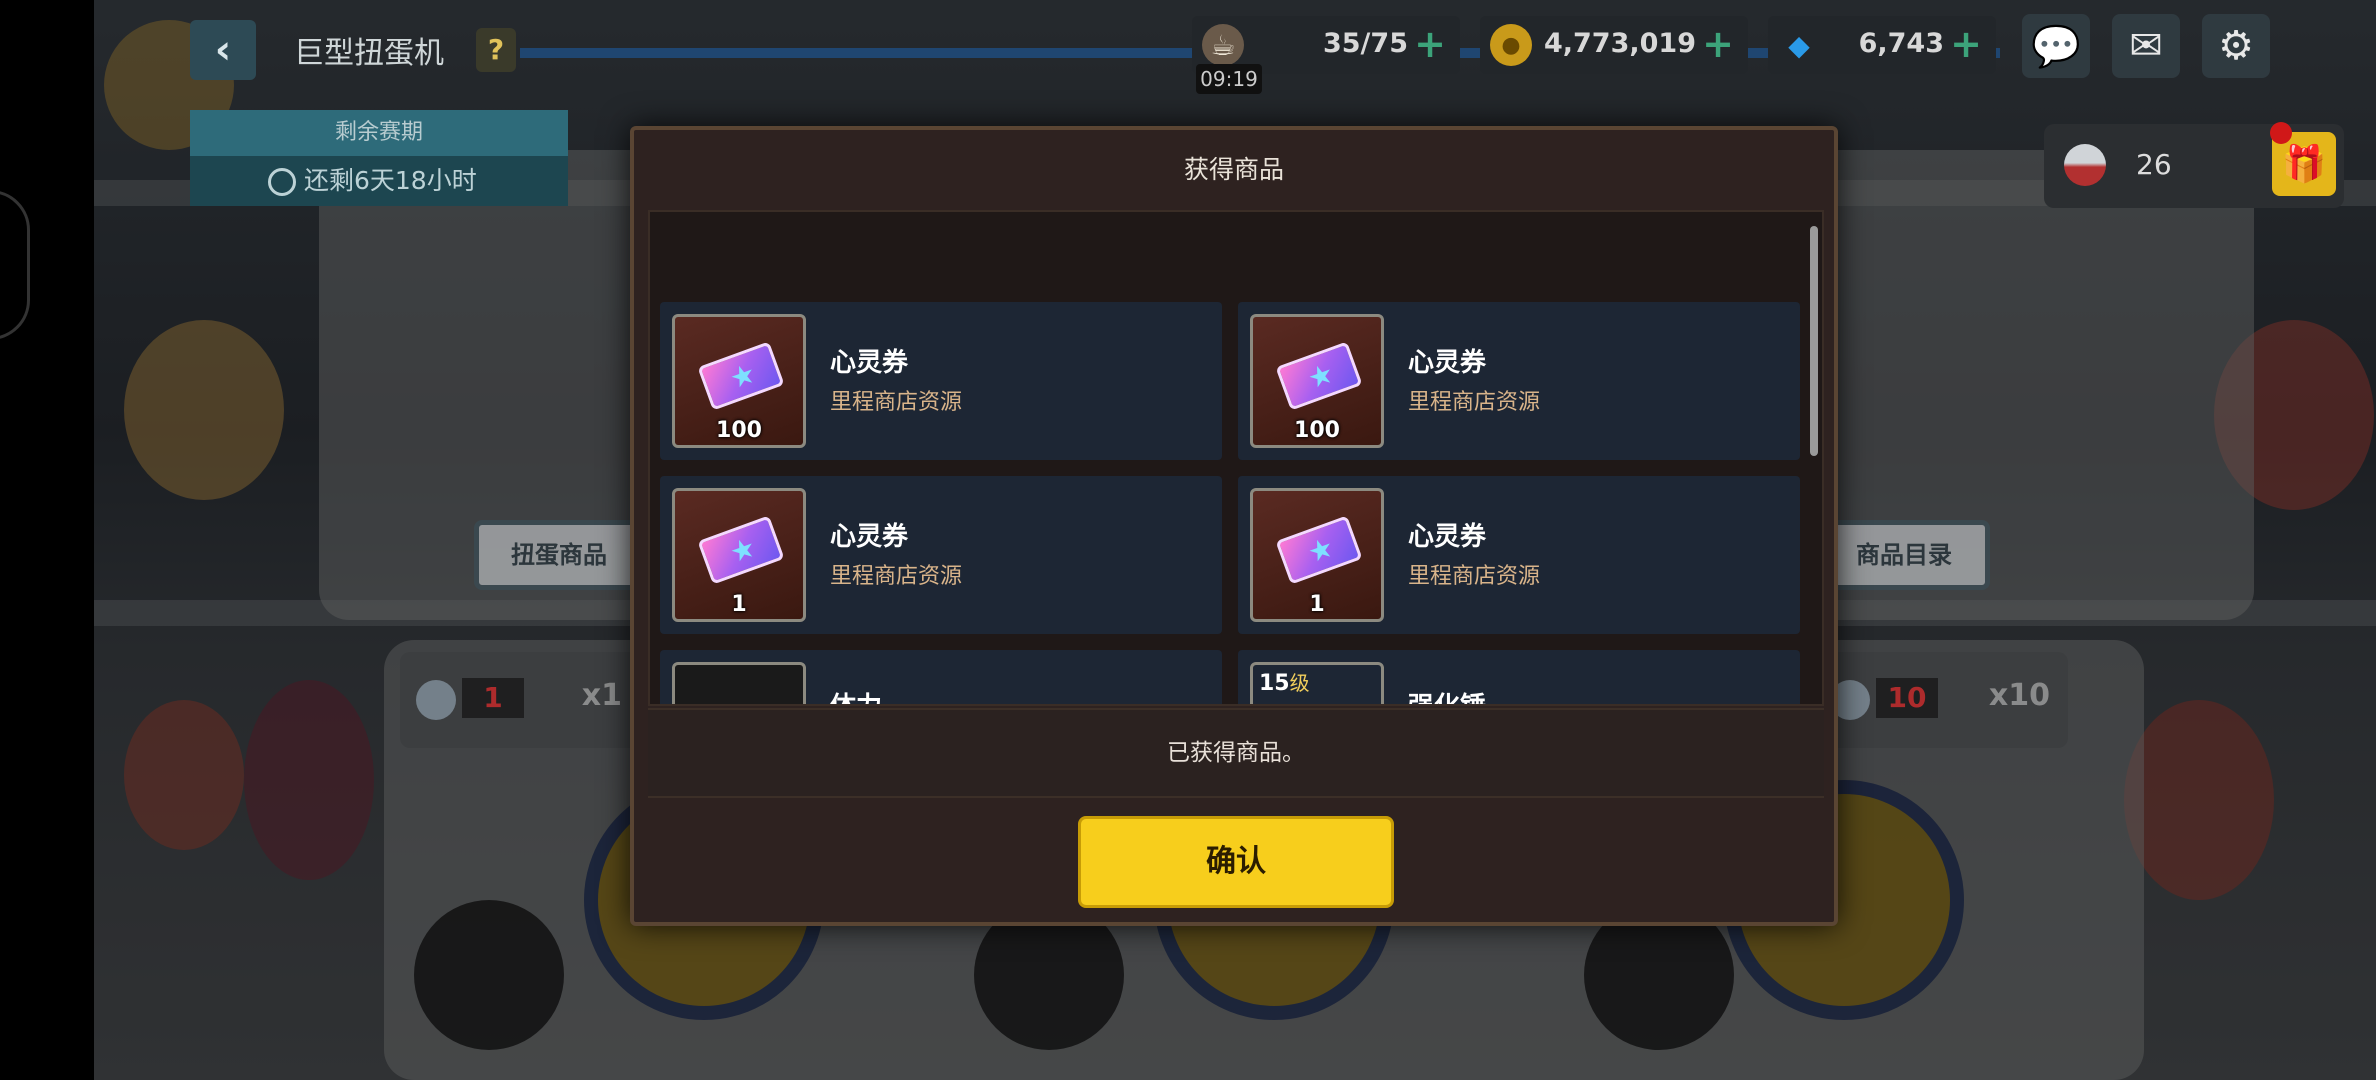 This screenshot has width=2376, height=1080. I want to click on season-time-row: 还剩6天18小时, so click(379, 181).